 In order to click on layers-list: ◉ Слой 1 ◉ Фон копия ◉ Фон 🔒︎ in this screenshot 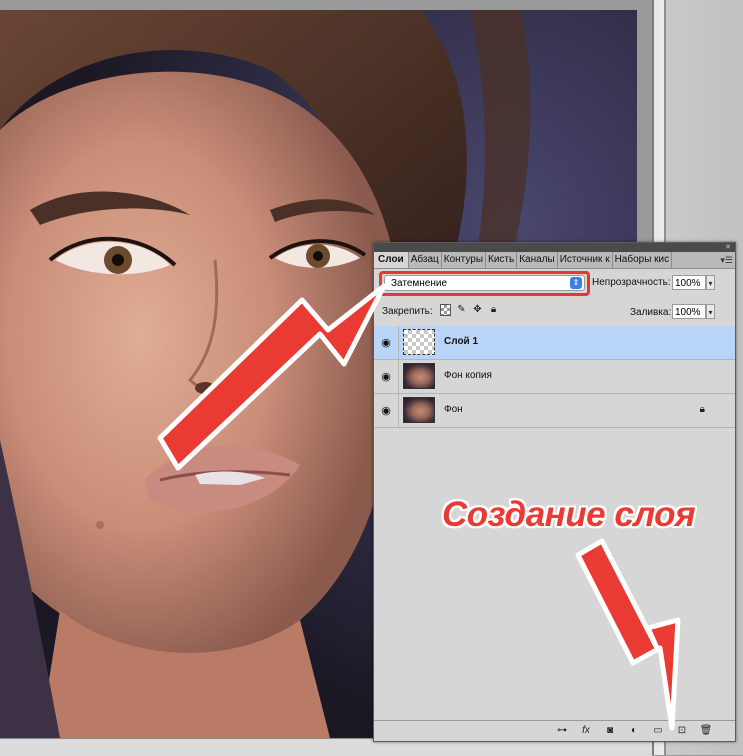, I will do `click(554, 377)`.